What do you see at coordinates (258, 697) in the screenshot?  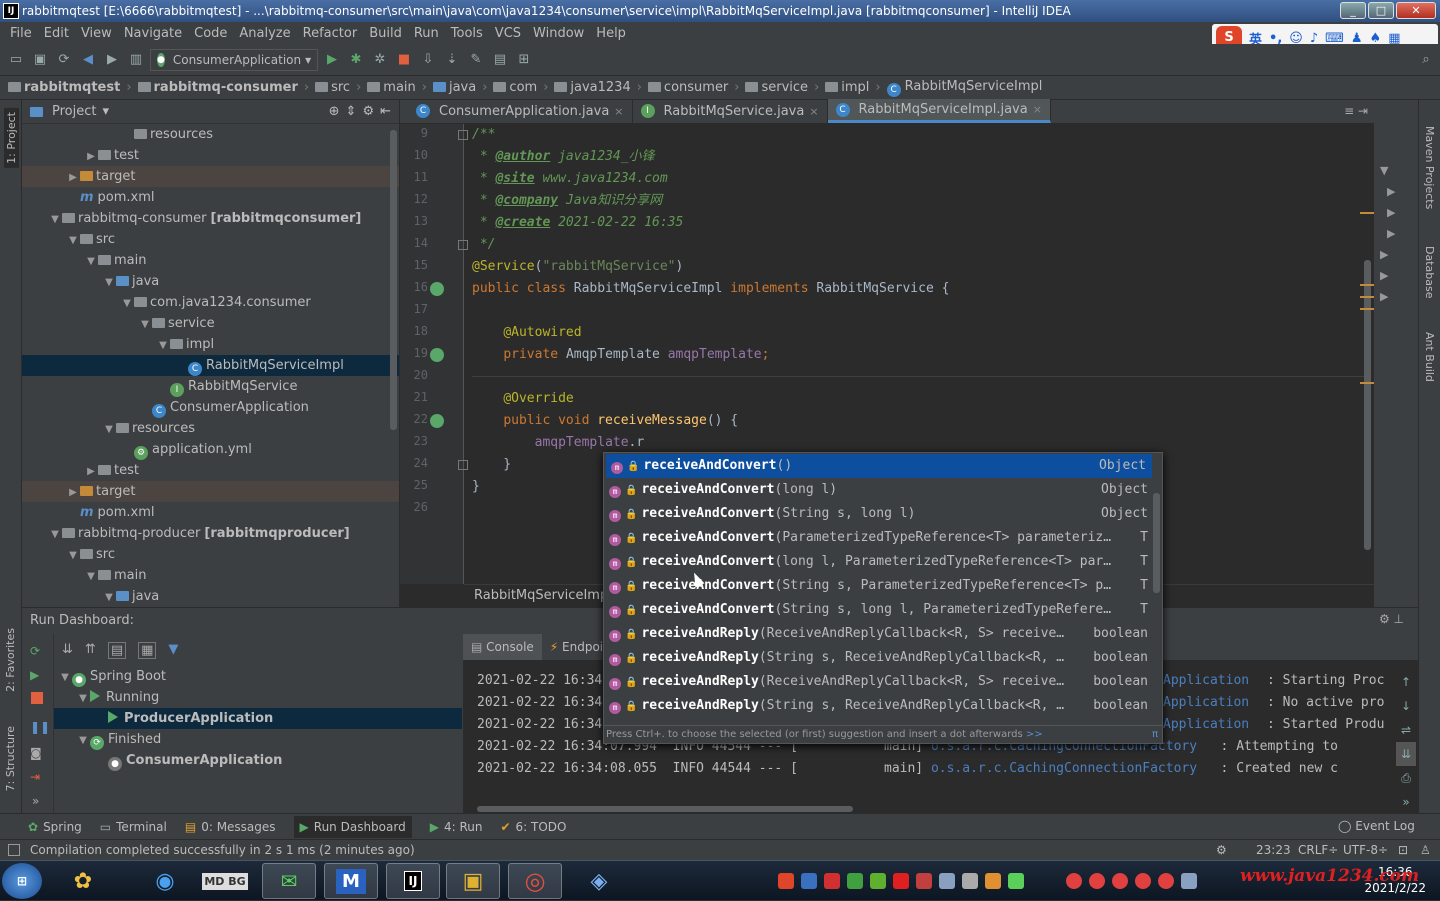 I see `run-tree-item: ▼ Running` at bounding box center [258, 697].